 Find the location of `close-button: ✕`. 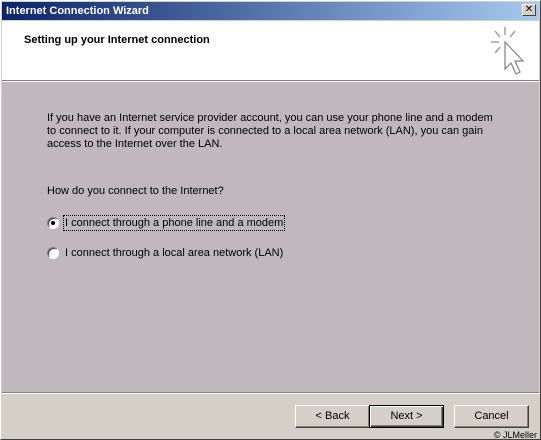

close-button: ✕ is located at coordinates (529, 10).